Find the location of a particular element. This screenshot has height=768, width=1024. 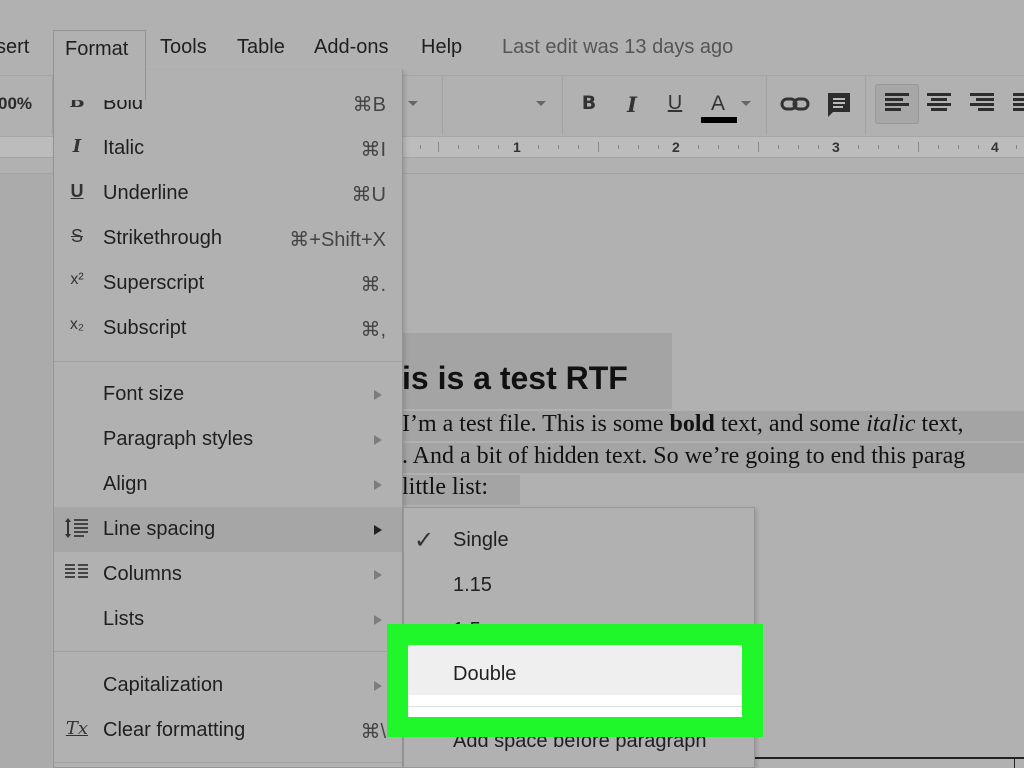

text-color-button: A is located at coordinates (718, 104).